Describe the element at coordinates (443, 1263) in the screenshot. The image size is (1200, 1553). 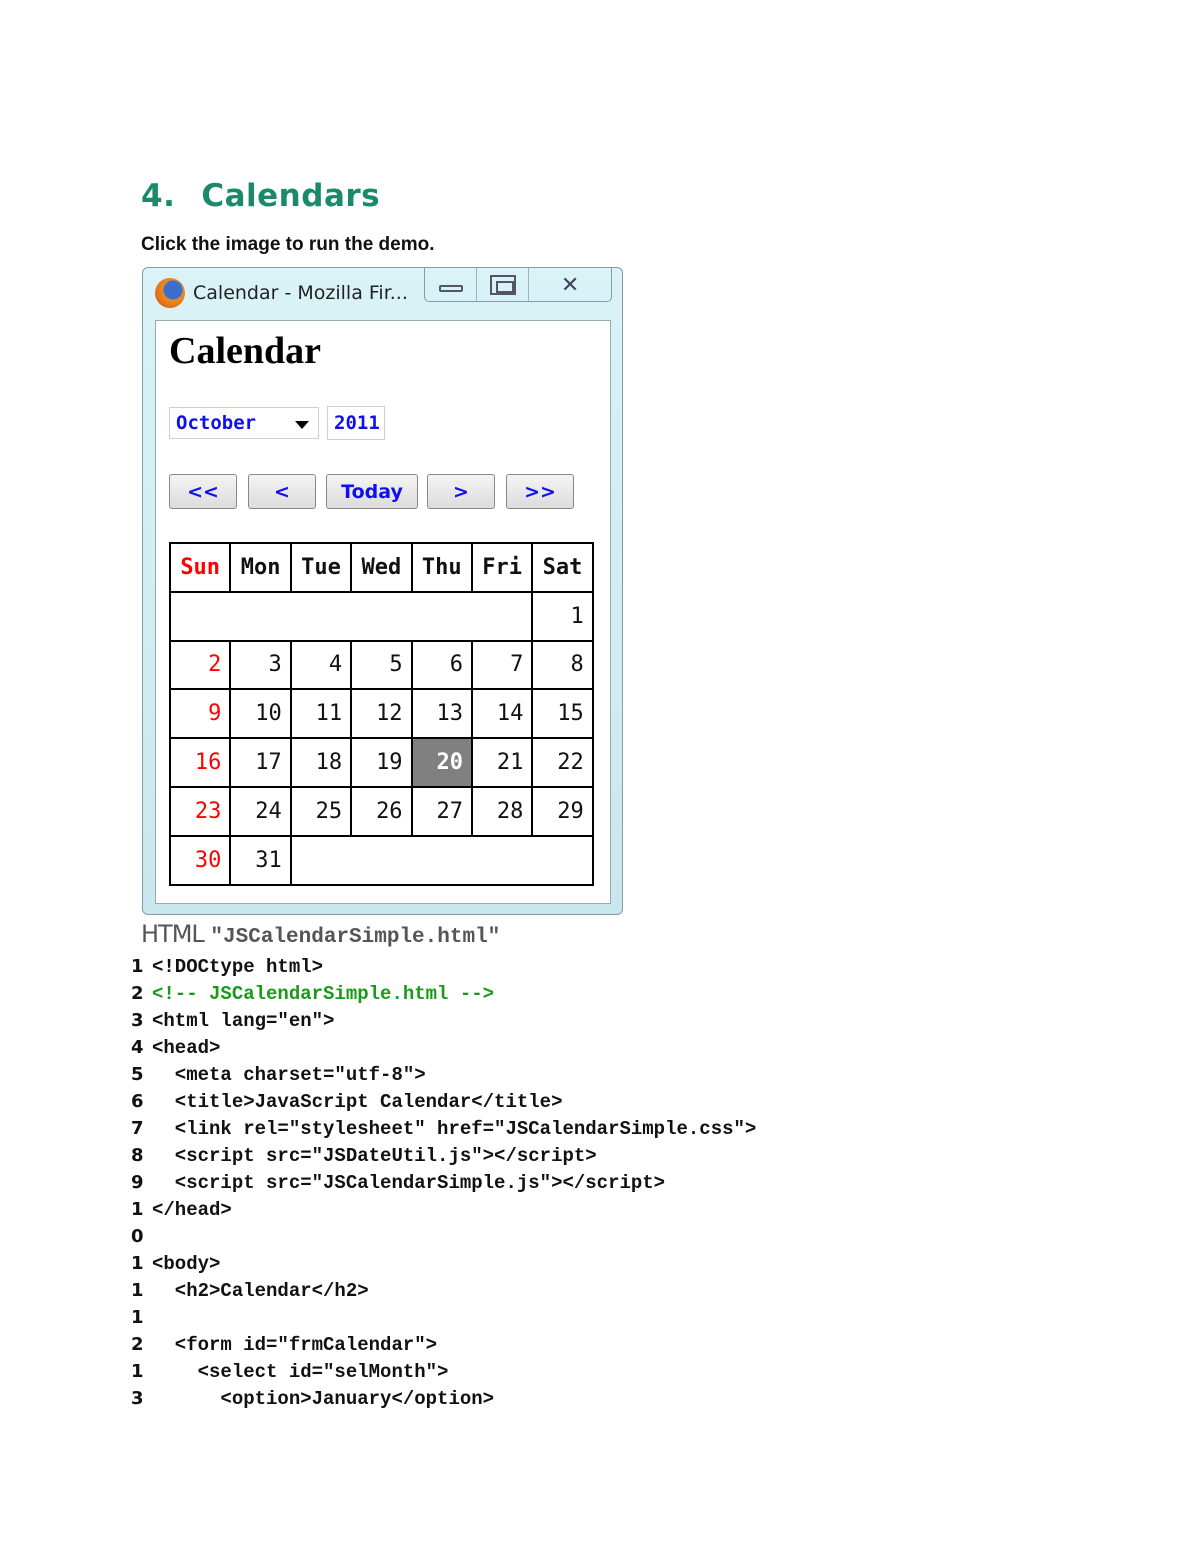
I see `code-line: 1 <body>` at that location.